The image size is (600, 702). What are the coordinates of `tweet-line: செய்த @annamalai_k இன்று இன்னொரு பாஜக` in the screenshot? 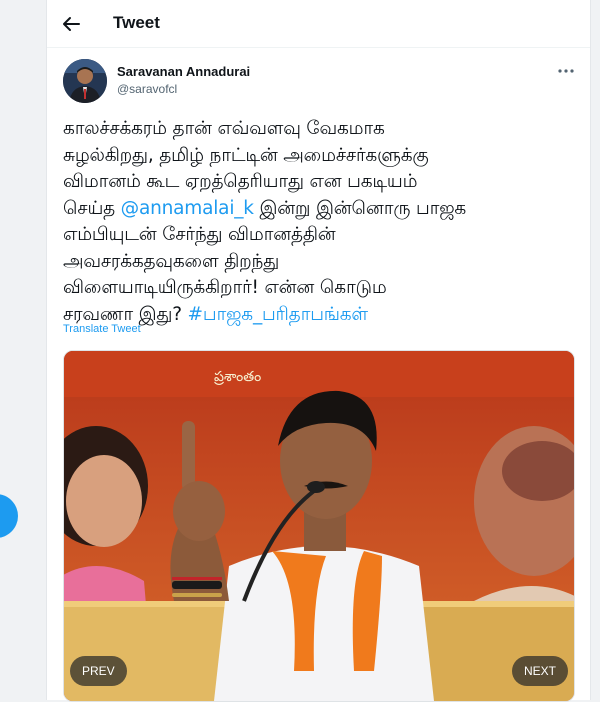 It's located at (321, 209).